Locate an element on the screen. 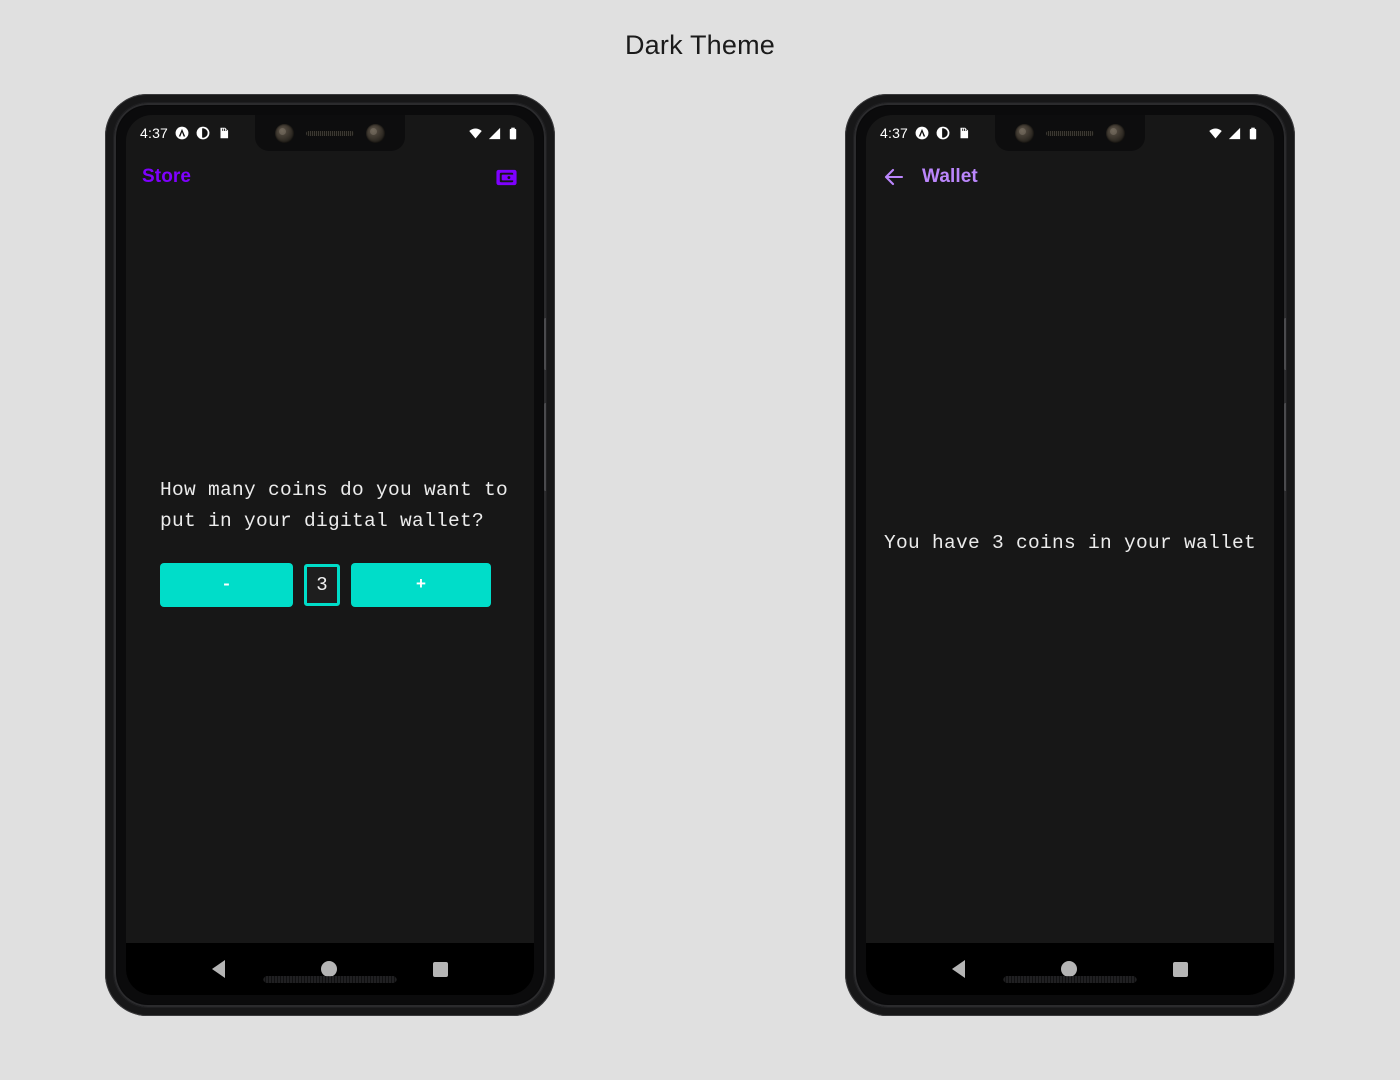 This screenshot has height=1080, width=1400. wallet-app-bar: Wallet is located at coordinates (1070, 177).